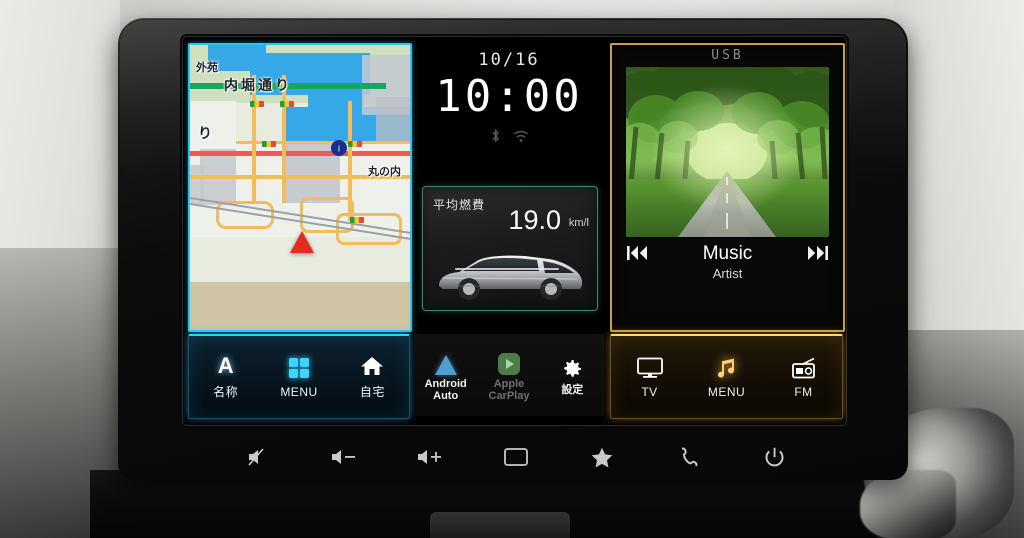  Describe the element at coordinates (298, 368) in the screenshot. I see `grid-menu-icon` at that location.